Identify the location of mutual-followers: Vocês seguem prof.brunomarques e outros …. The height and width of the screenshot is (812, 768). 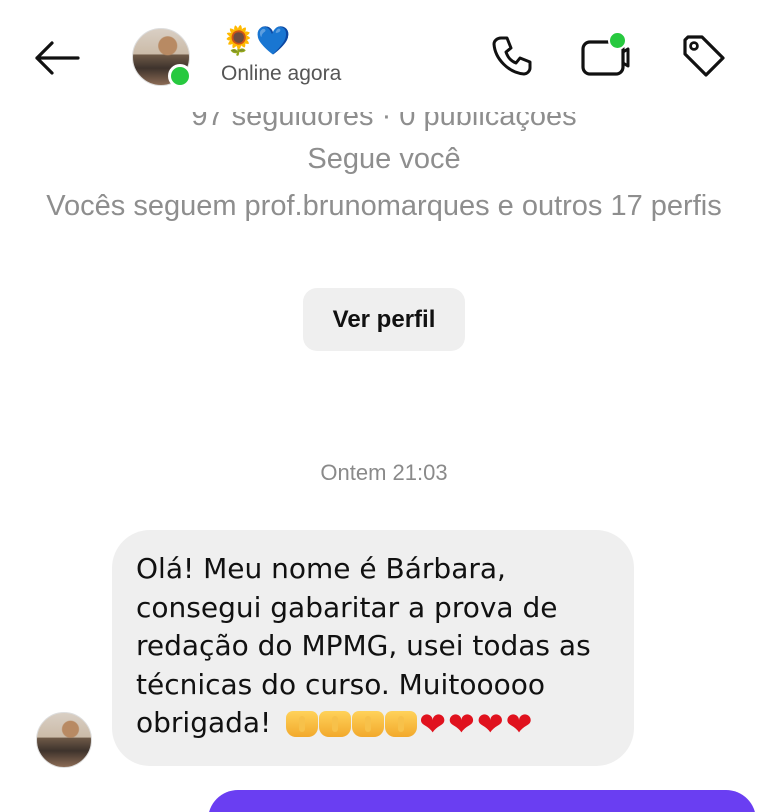
(384, 206).